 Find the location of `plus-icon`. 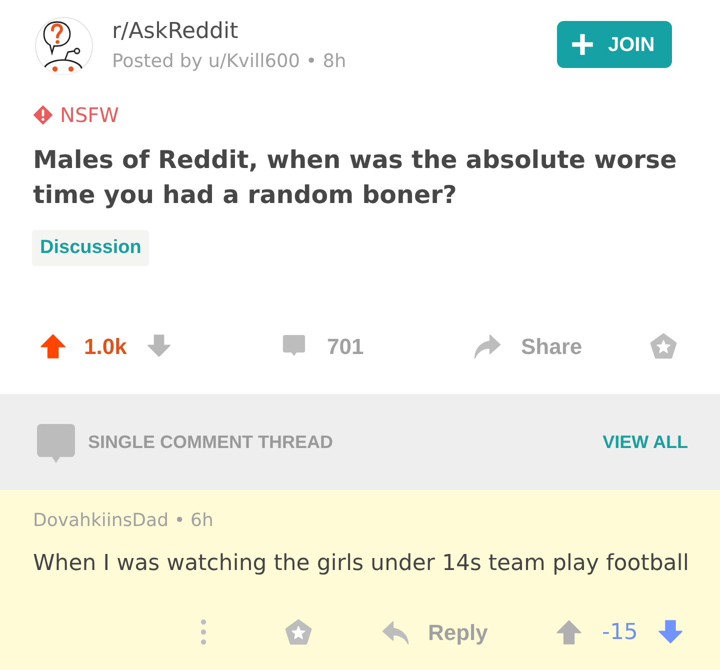

plus-icon is located at coordinates (582, 44).